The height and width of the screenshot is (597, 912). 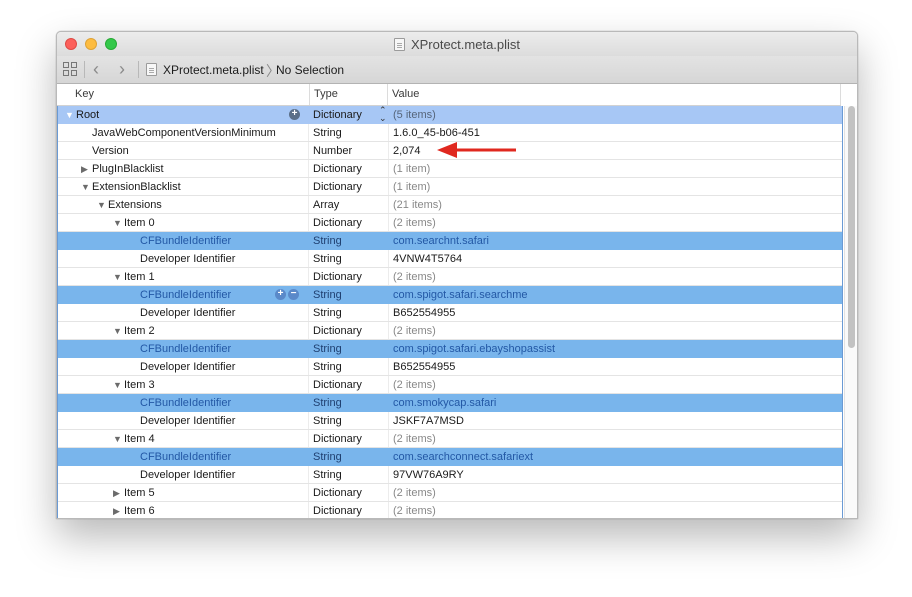 What do you see at coordinates (96, 69) in the screenshot?
I see `back-button: ‹` at bounding box center [96, 69].